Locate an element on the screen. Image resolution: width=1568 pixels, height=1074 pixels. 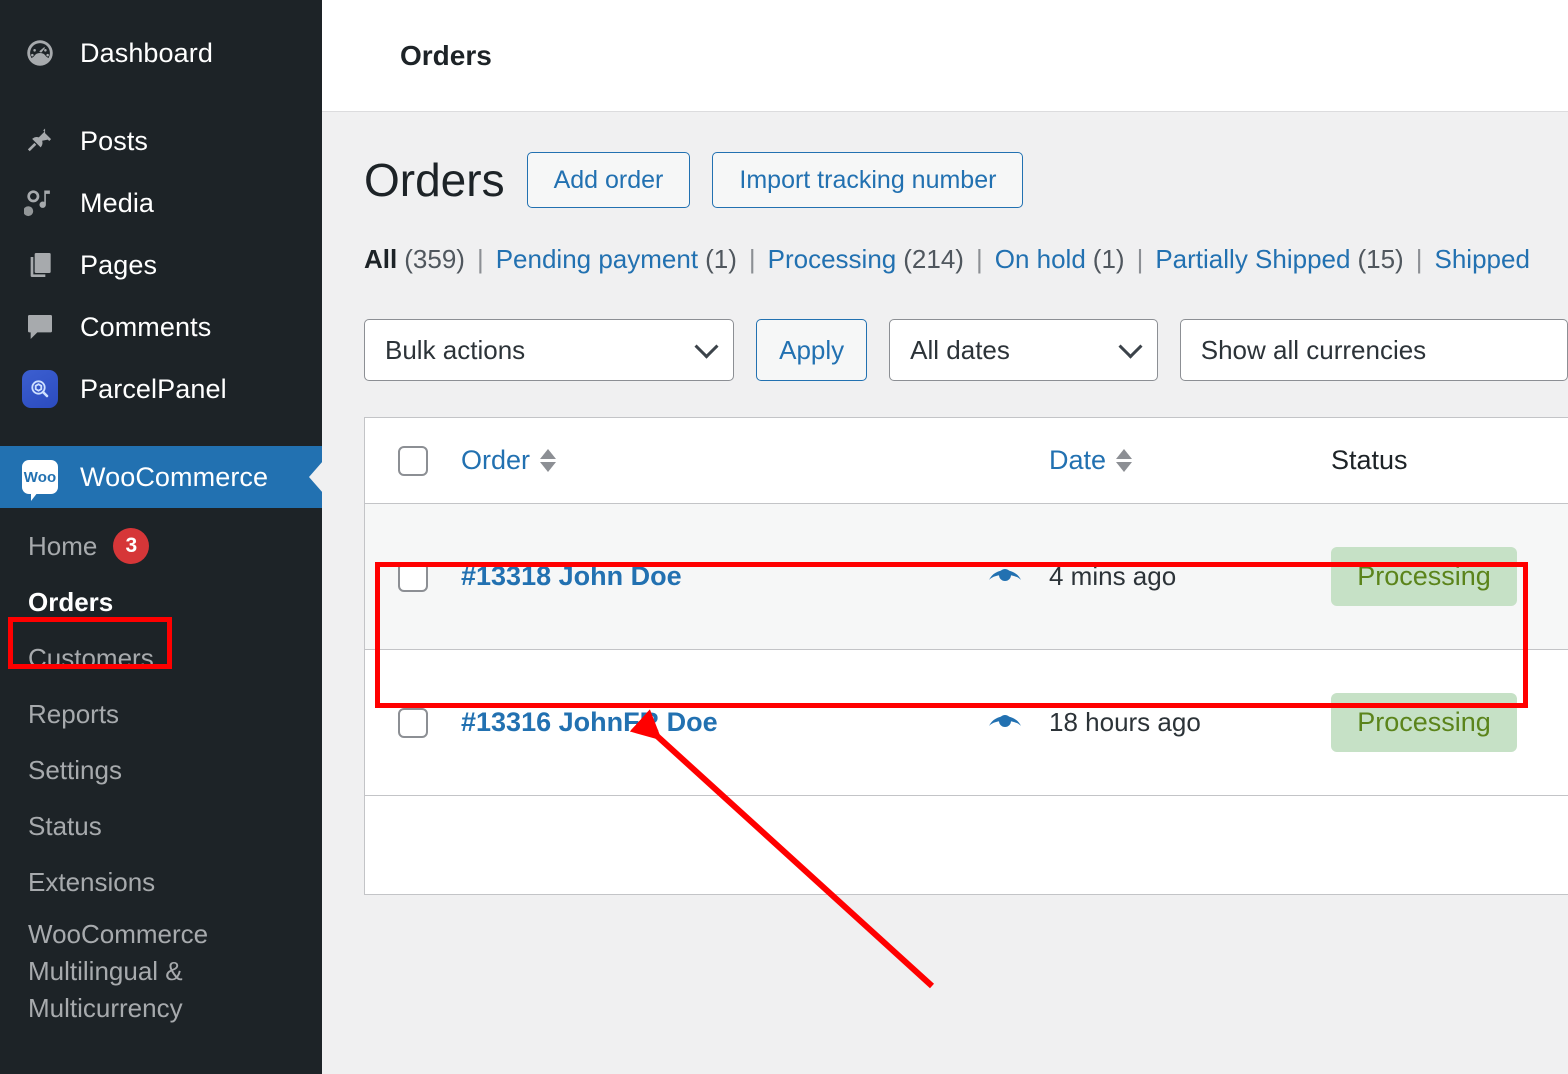
sidebar-item-comments: Comments is located at coordinates (161, 327).